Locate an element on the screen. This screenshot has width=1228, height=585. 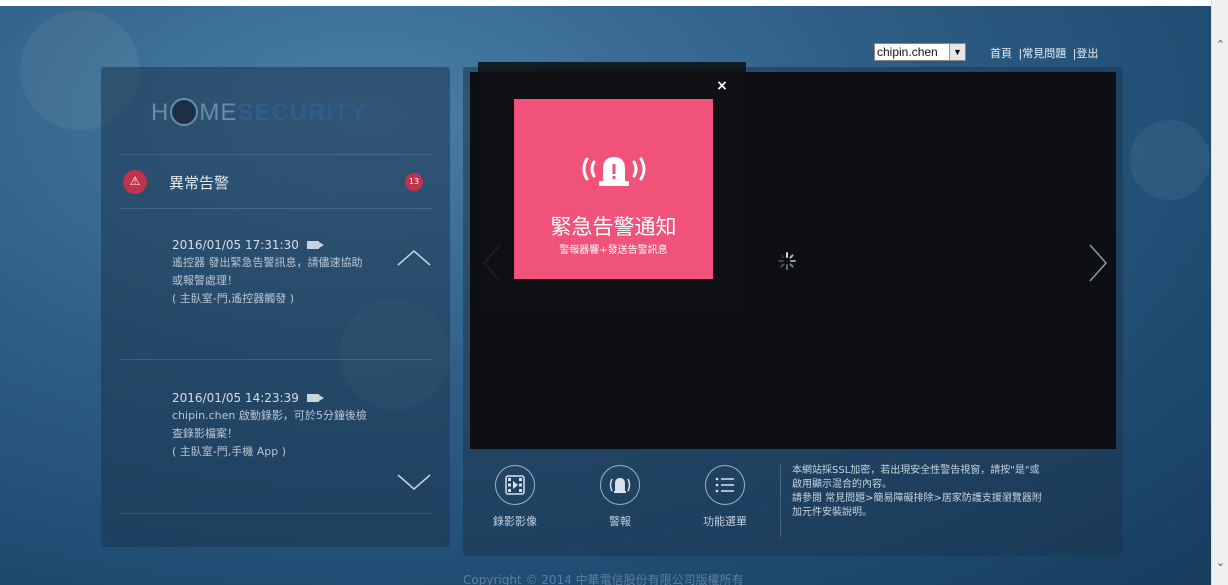
scroll-down-icon: ⌄ is located at coordinates (1220, 562).